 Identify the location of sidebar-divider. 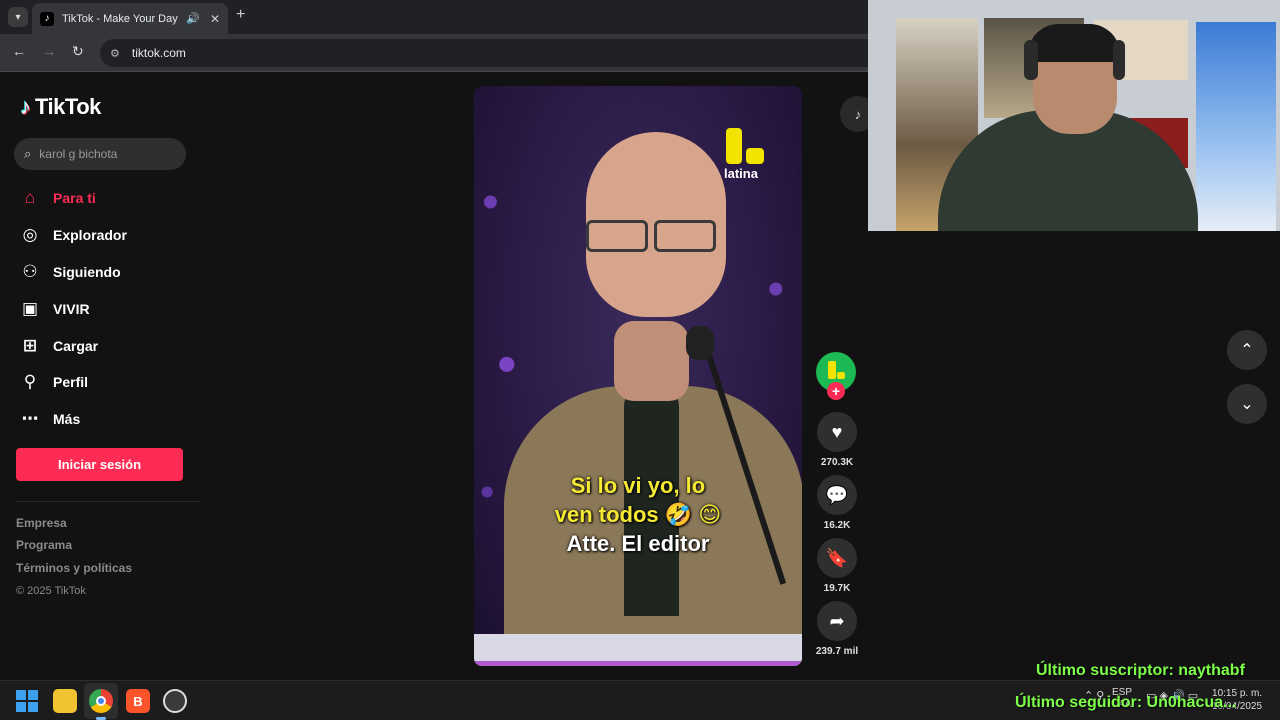
(108, 501).